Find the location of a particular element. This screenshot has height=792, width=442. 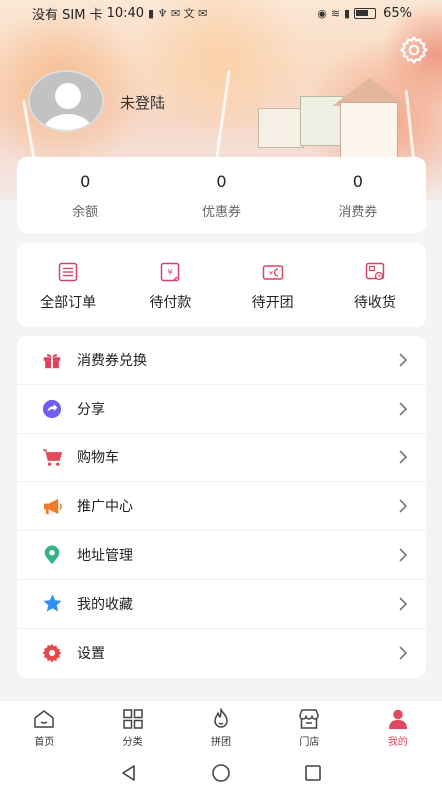

settings-gear-button is located at coordinates (414, 50).